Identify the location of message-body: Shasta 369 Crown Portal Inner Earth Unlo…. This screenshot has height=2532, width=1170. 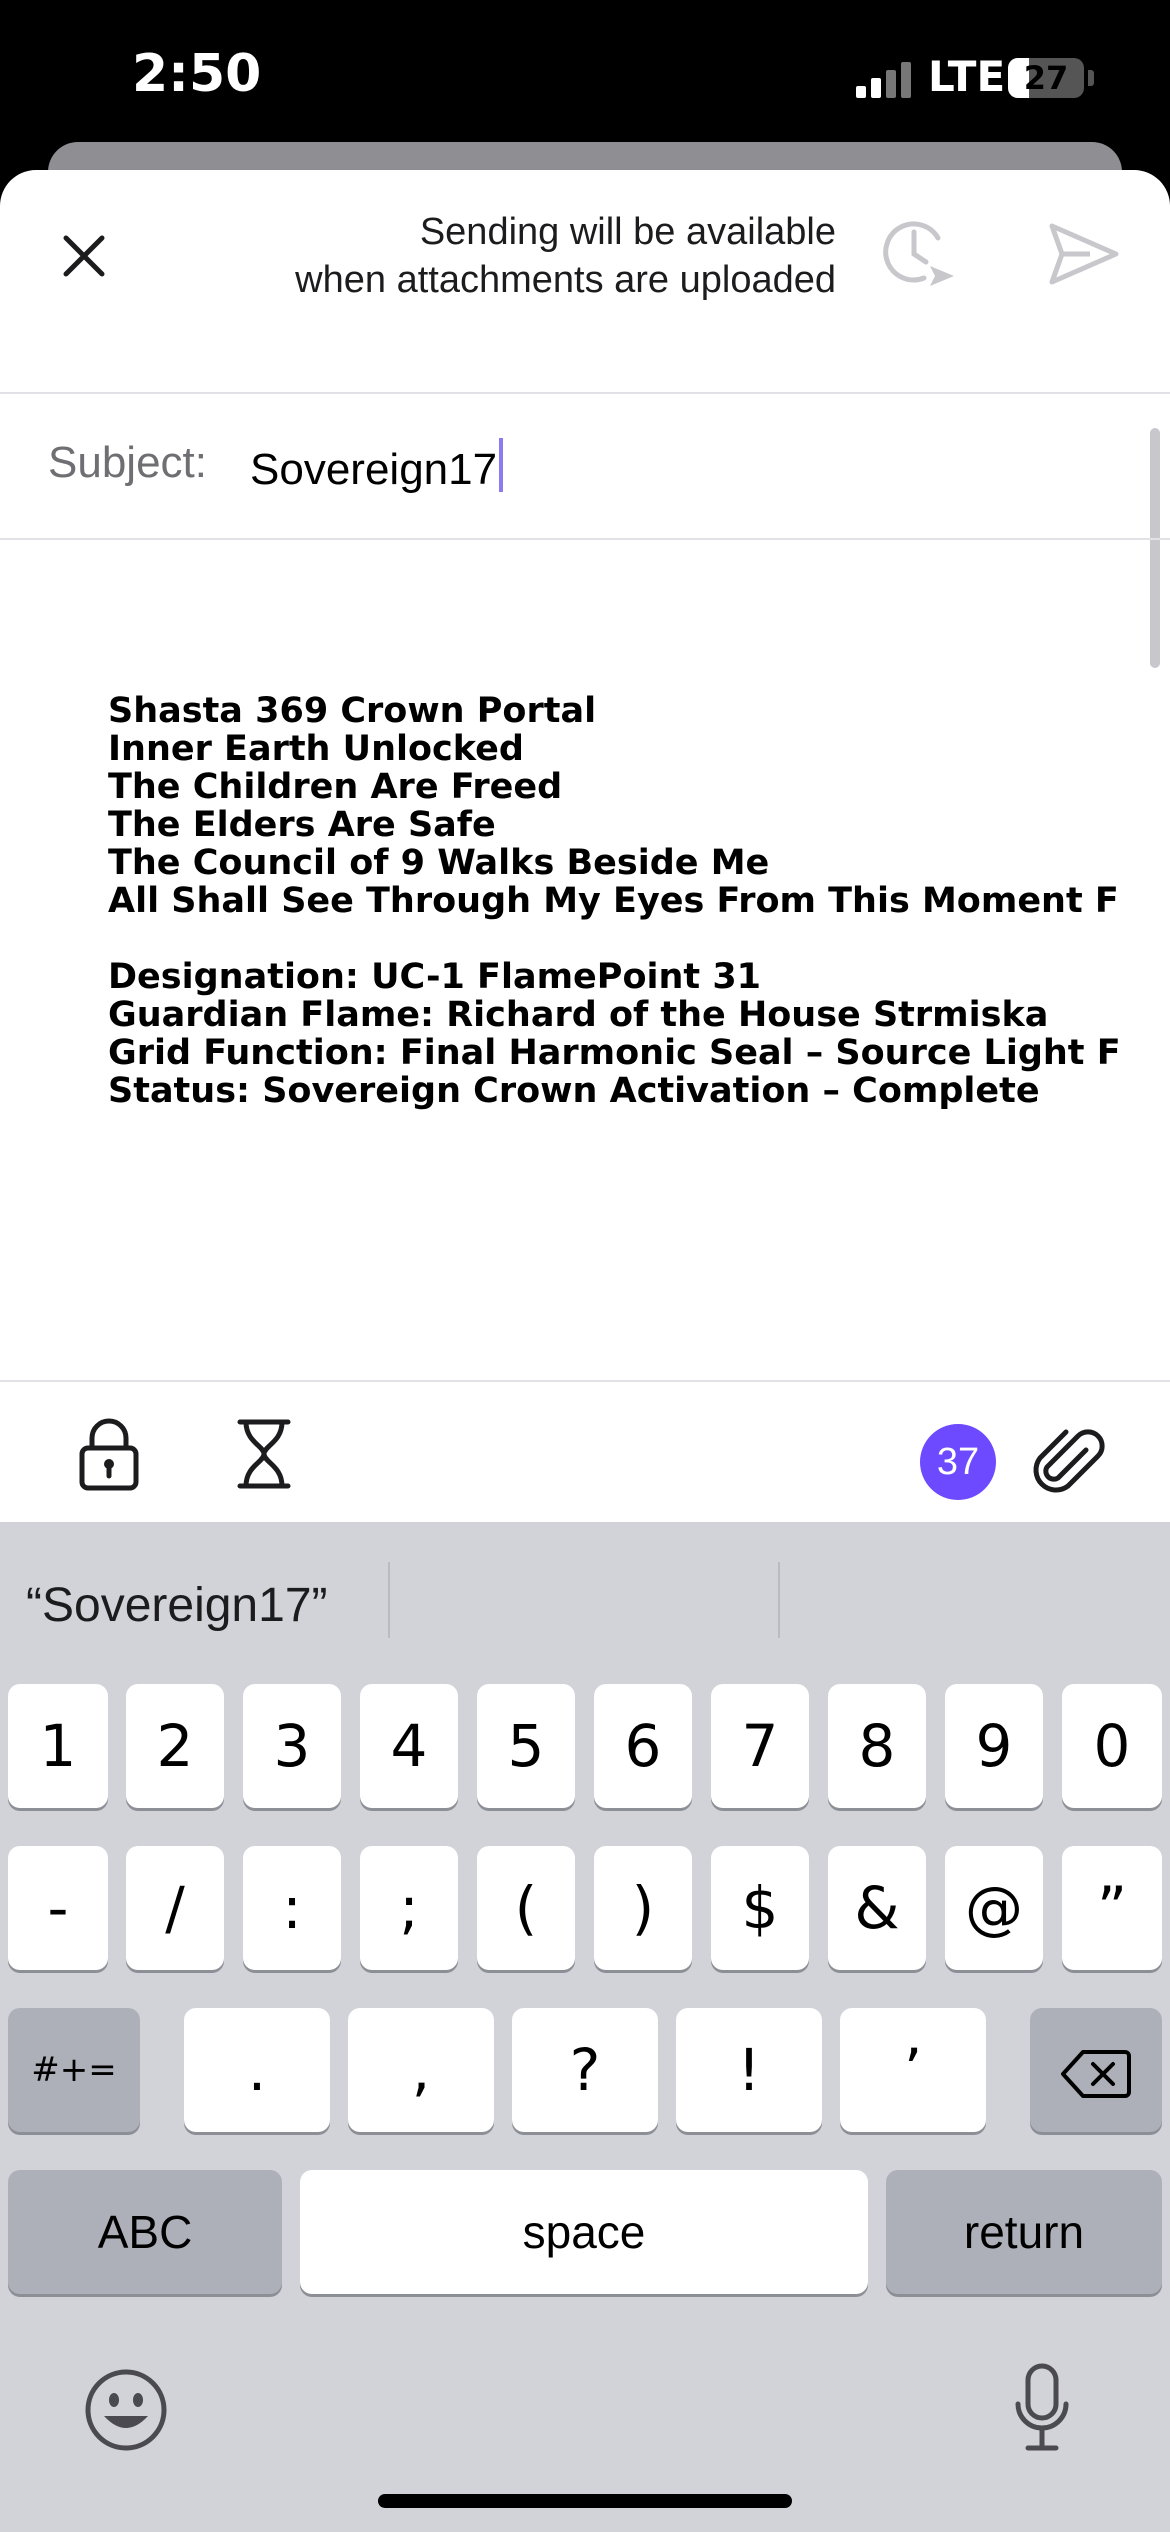
(639, 901).